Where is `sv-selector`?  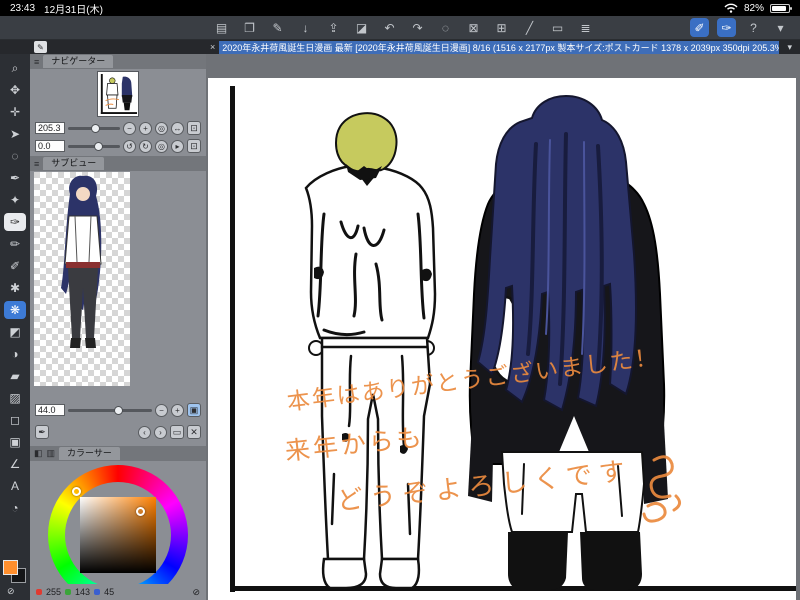
sv-selector is located at coordinates (140, 511).